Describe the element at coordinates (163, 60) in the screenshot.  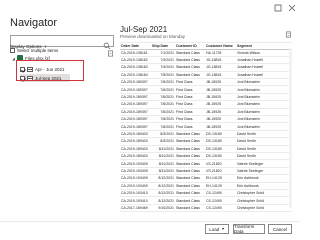
I see `table-cell: 7/3/2021` at that location.